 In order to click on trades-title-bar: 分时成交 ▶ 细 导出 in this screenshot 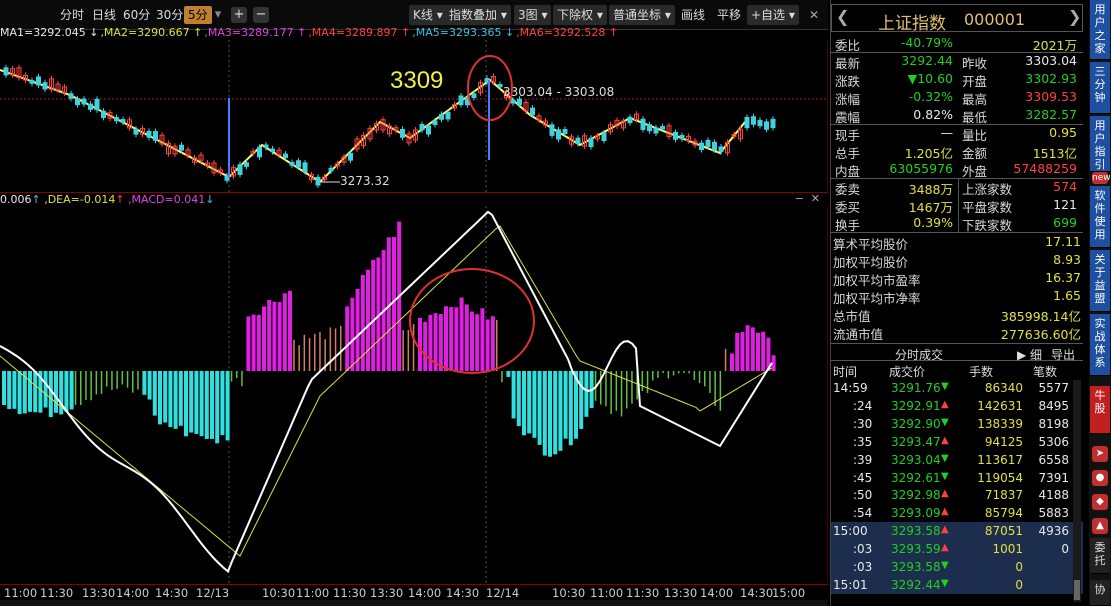, I will do `click(957, 353)`.